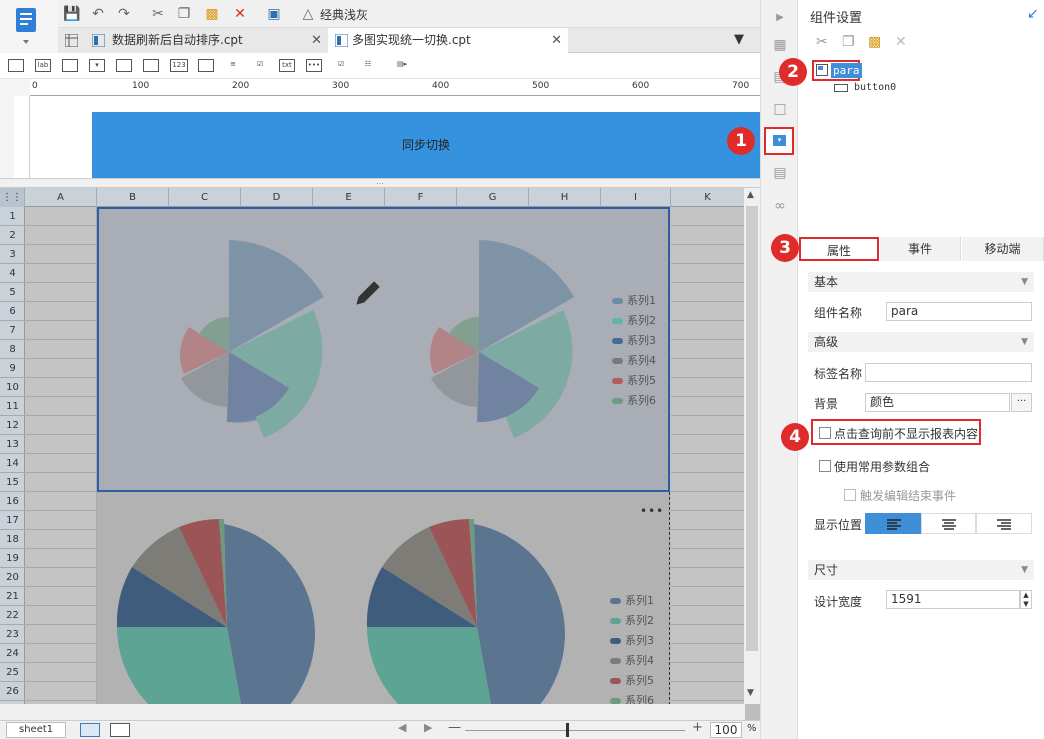  I want to click on align-left-button, so click(893, 523).